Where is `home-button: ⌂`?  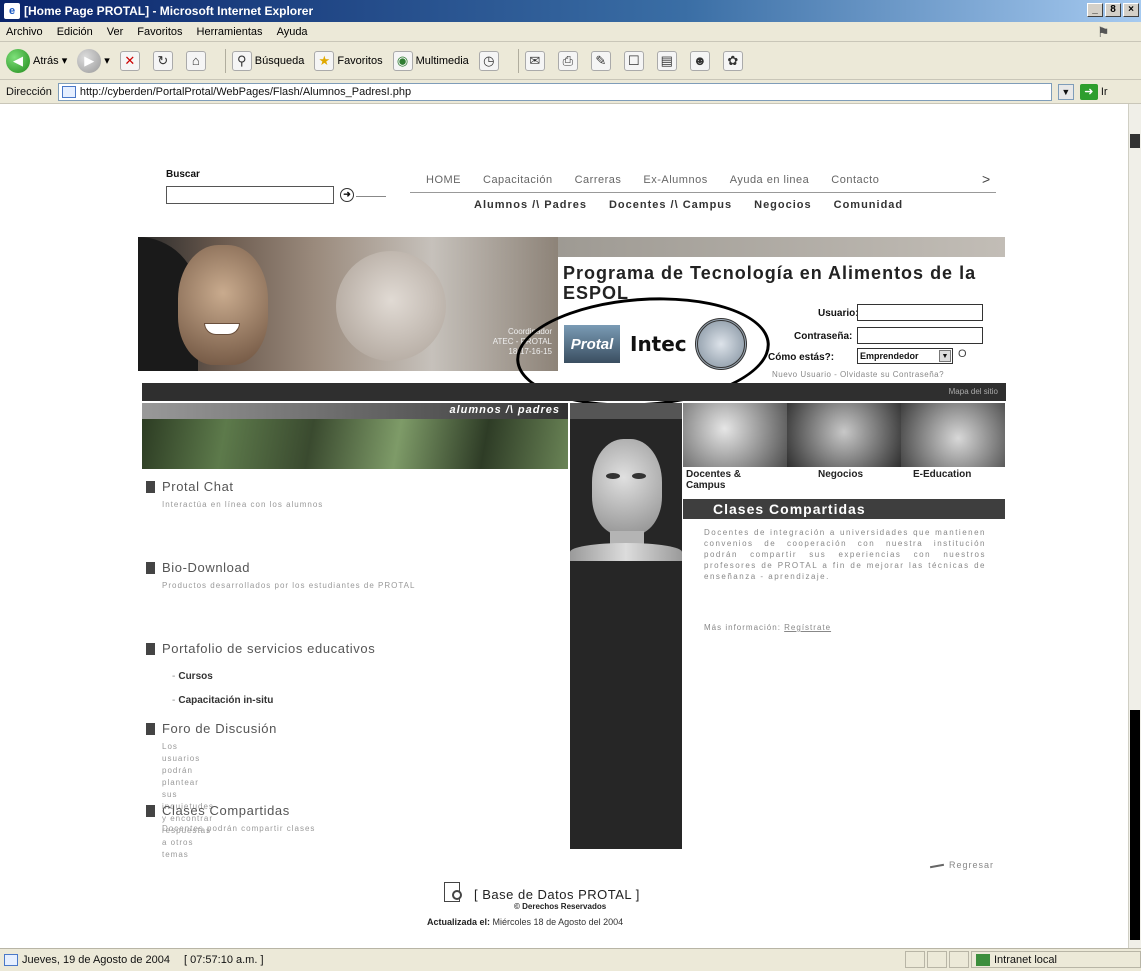
home-button: ⌂ is located at coordinates (197, 60).